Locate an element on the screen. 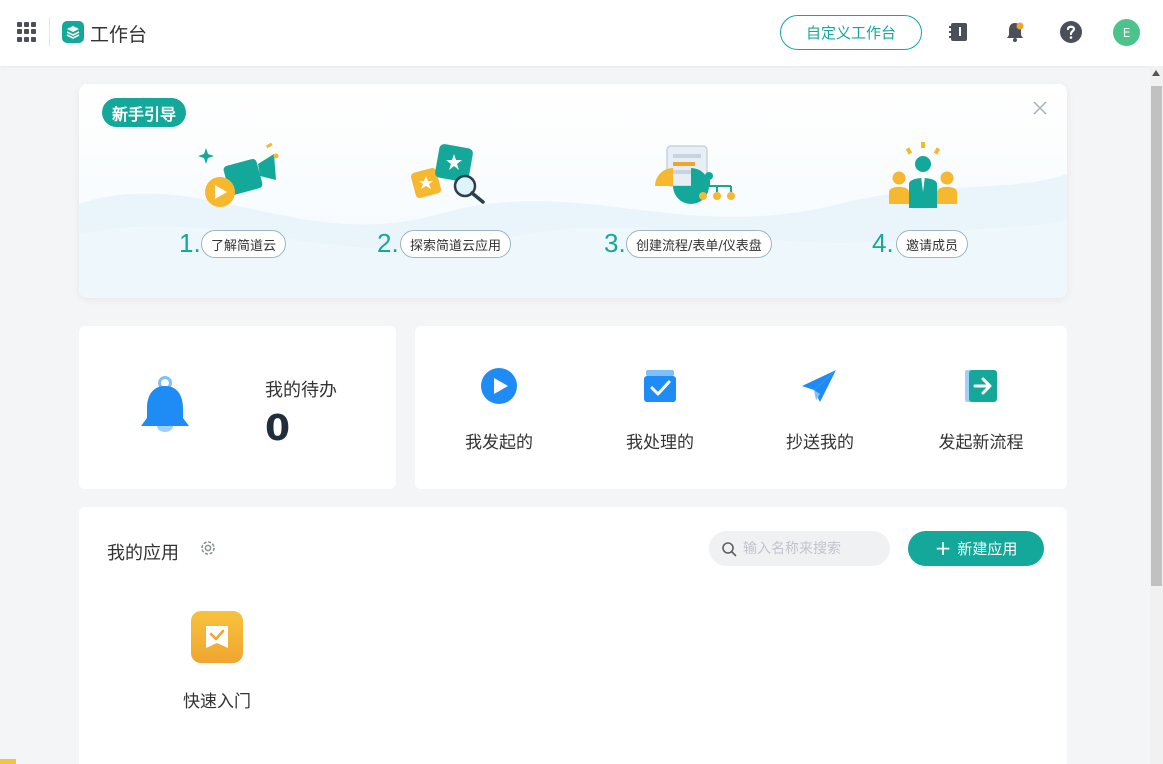 The height and width of the screenshot is (764, 1163). video-camera-illustration-icon is located at coordinates (238, 174).